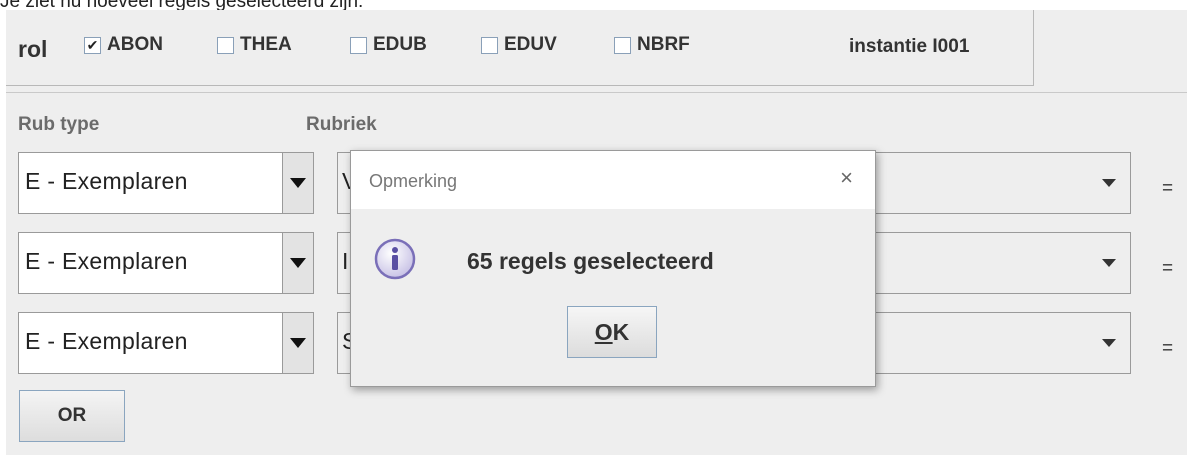  I want to click on rubriek-value: I, so click(345, 261).